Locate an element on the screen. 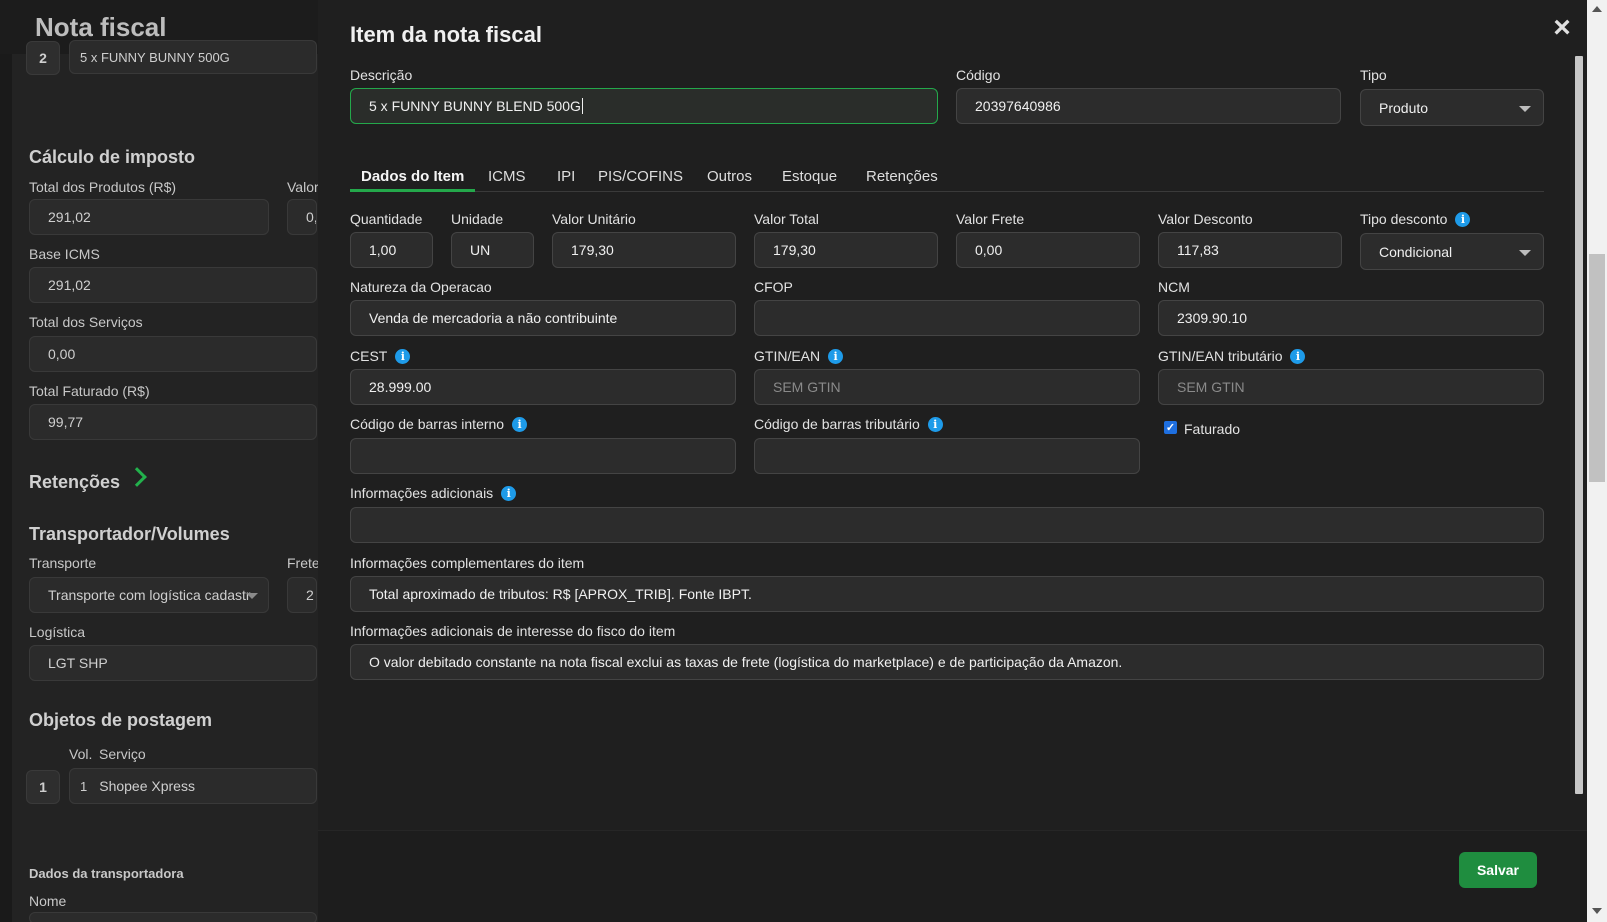 The image size is (1607, 922). base-icms-field: 291,02 is located at coordinates (173, 285).